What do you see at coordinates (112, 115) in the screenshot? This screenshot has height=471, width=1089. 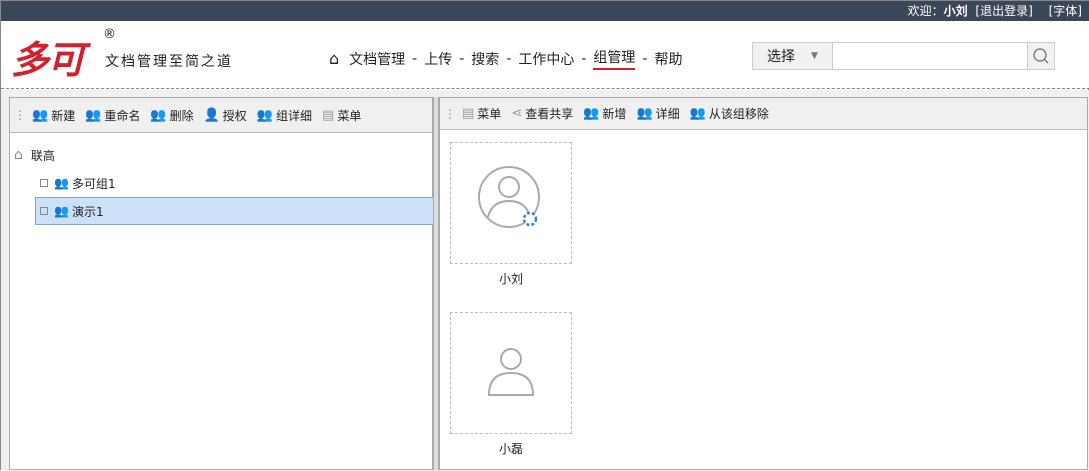 I see `rename-button: 👥 重命名` at bounding box center [112, 115].